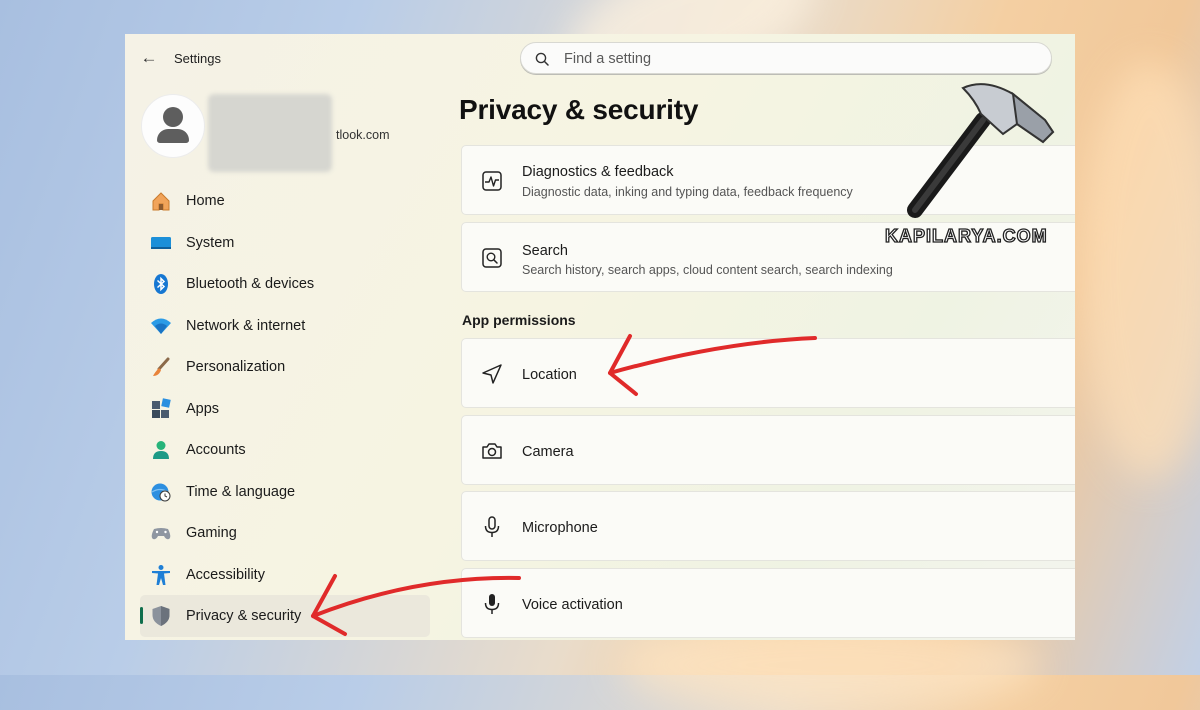 The width and height of the screenshot is (1200, 710). I want to click on microphone-icon, so click(492, 526).